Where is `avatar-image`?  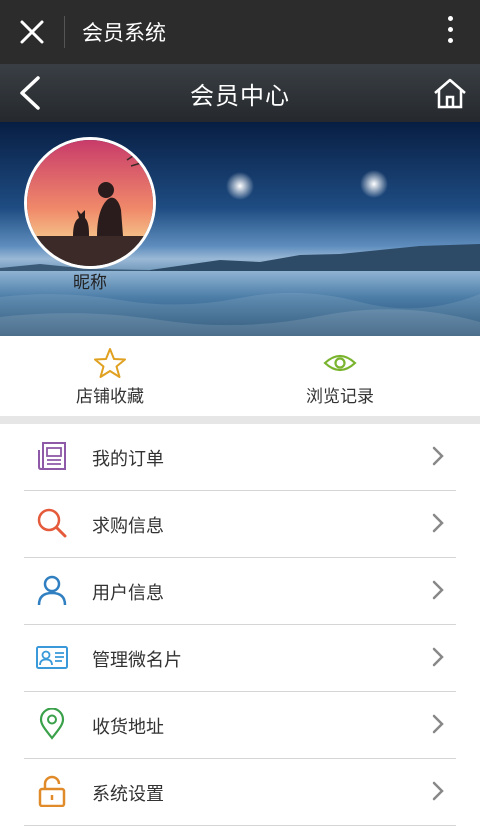 avatar-image is located at coordinates (90, 203).